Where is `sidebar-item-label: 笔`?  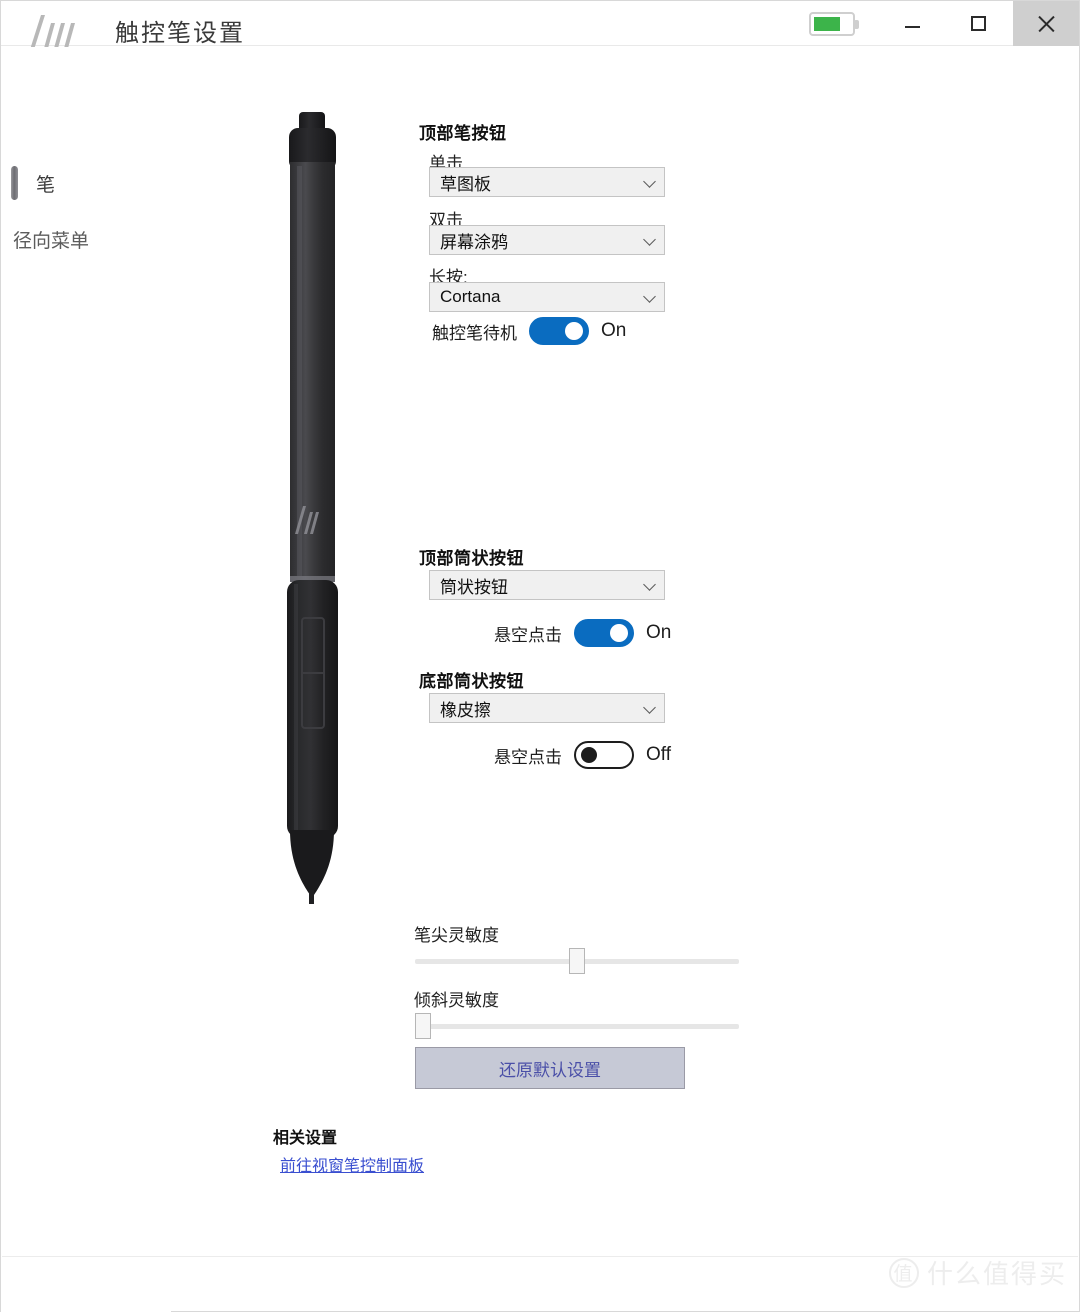
sidebar-item-label: 笔 is located at coordinates (46, 185).